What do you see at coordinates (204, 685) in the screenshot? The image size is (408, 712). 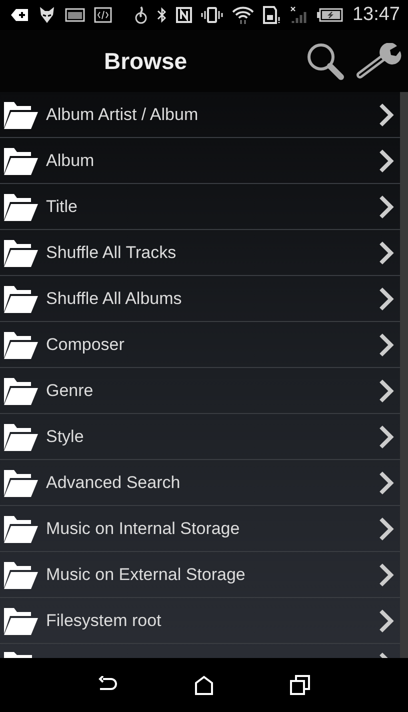 I see `home-icon` at bounding box center [204, 685].